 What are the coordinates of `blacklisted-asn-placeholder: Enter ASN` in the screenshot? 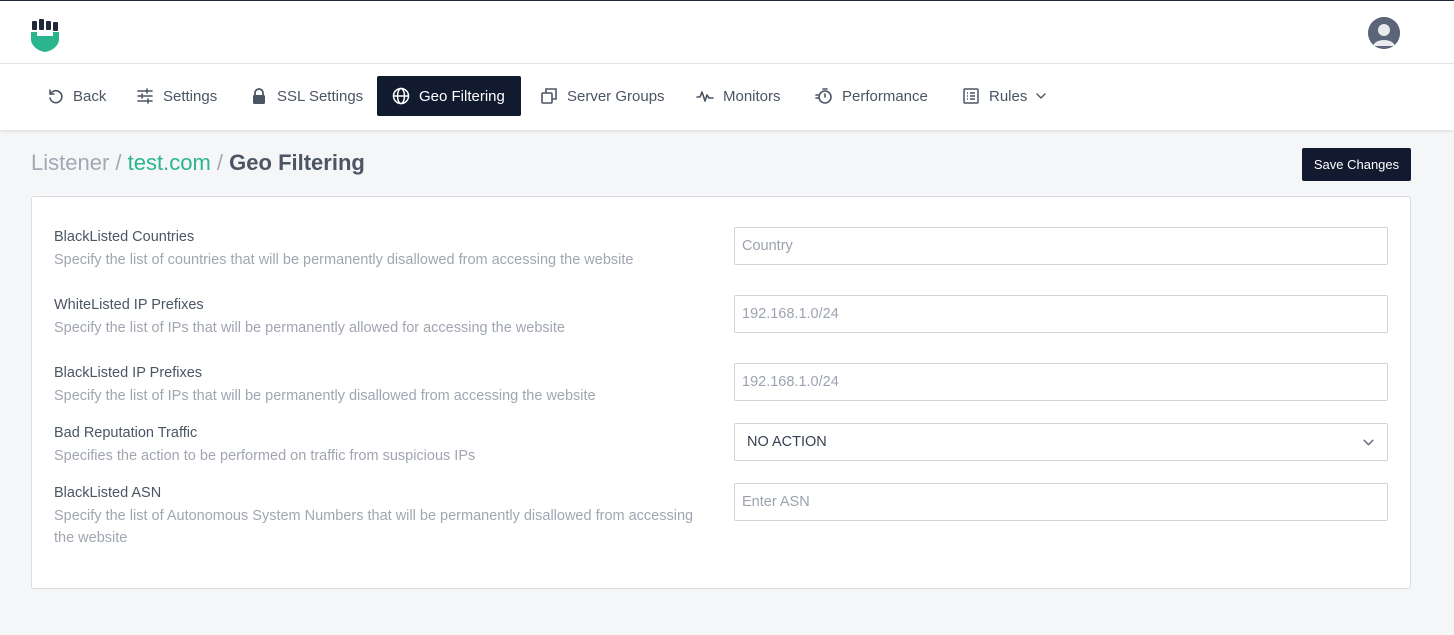 It's located at (776, 502).